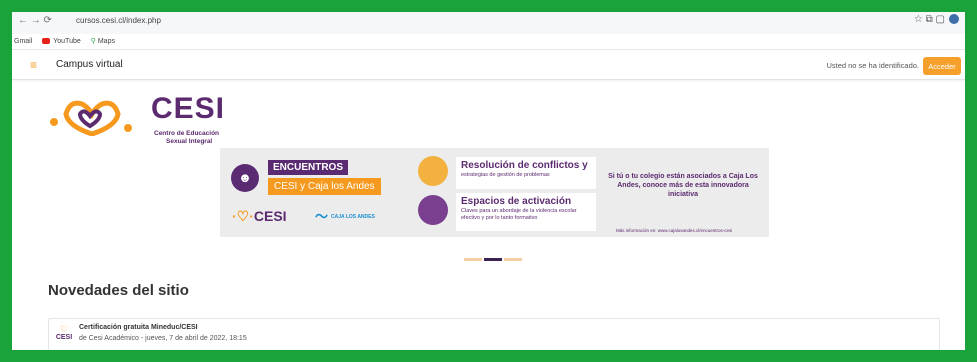 The height and width of the screenshot is (362, 977). Describe the element at coordinates (433, 210) in the screenshot. I see `hands-illustration-icon` at that location.